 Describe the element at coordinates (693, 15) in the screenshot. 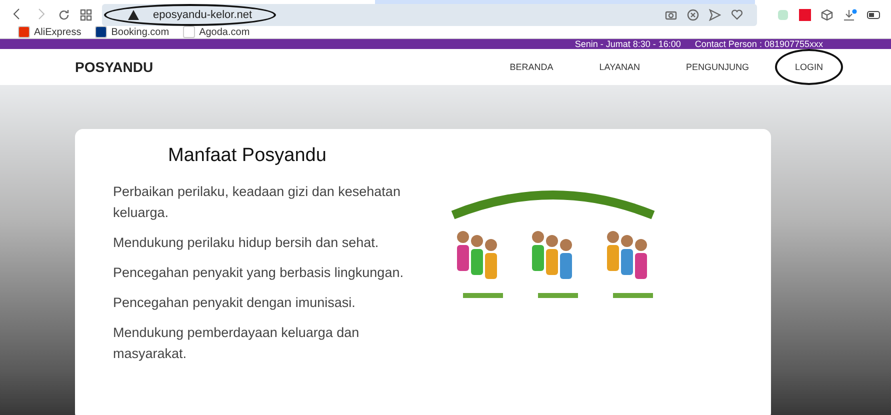

I see `close-icon` at that location.